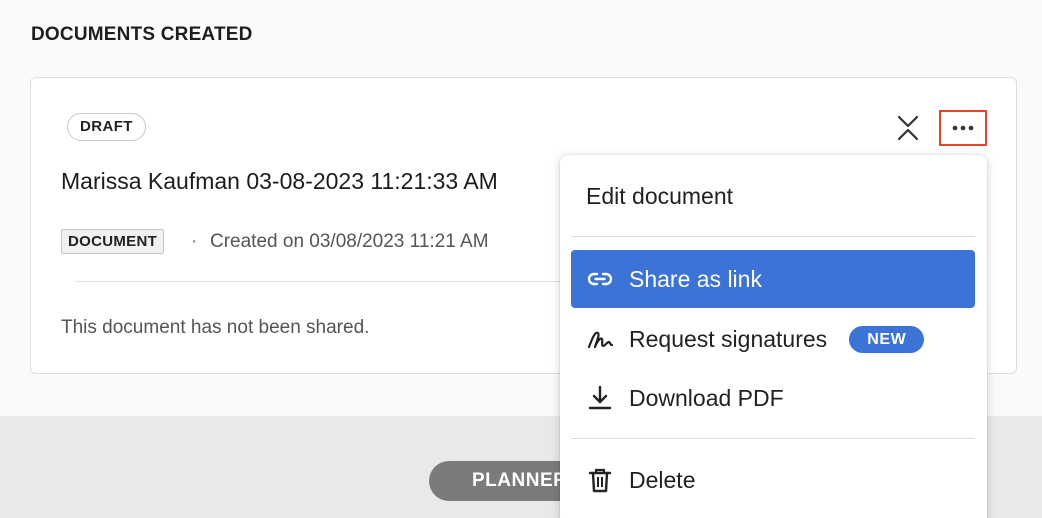 Image resolution: width=1042 pixels, height=518 pixels. I want to click on collapse-icon, so click(908, 128).